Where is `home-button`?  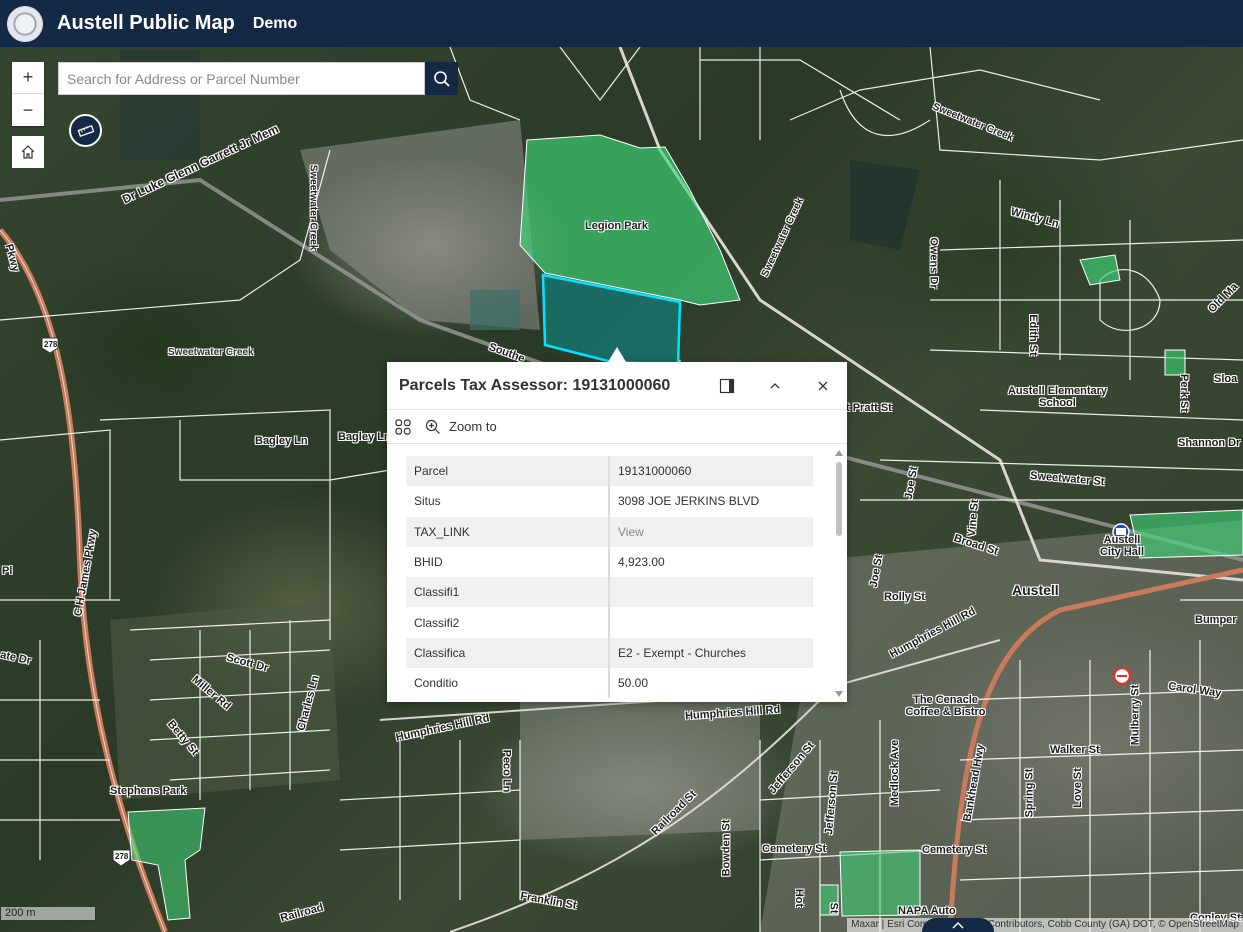 home-button is located at coordinates (28, 152).